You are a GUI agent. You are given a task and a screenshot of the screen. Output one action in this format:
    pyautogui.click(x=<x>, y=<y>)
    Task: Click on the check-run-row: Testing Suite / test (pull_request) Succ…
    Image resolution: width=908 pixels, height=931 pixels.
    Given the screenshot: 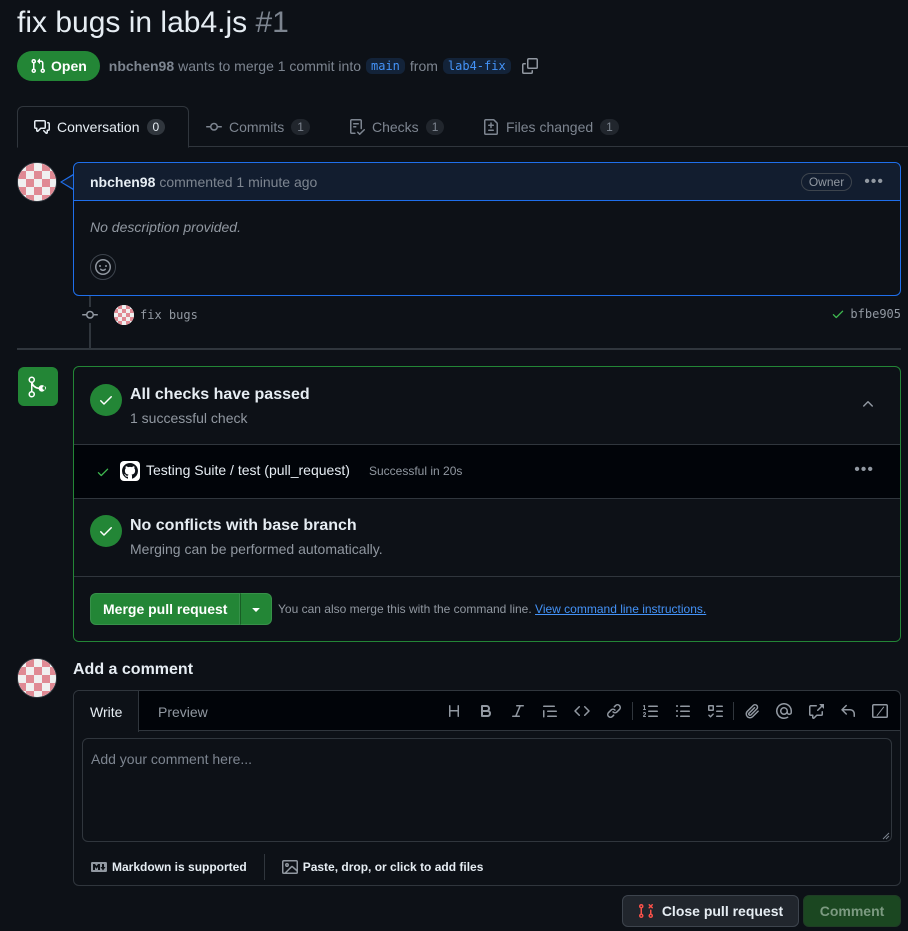 What is the action you would take?
    pyautogui.click(x=487, y=472)
    